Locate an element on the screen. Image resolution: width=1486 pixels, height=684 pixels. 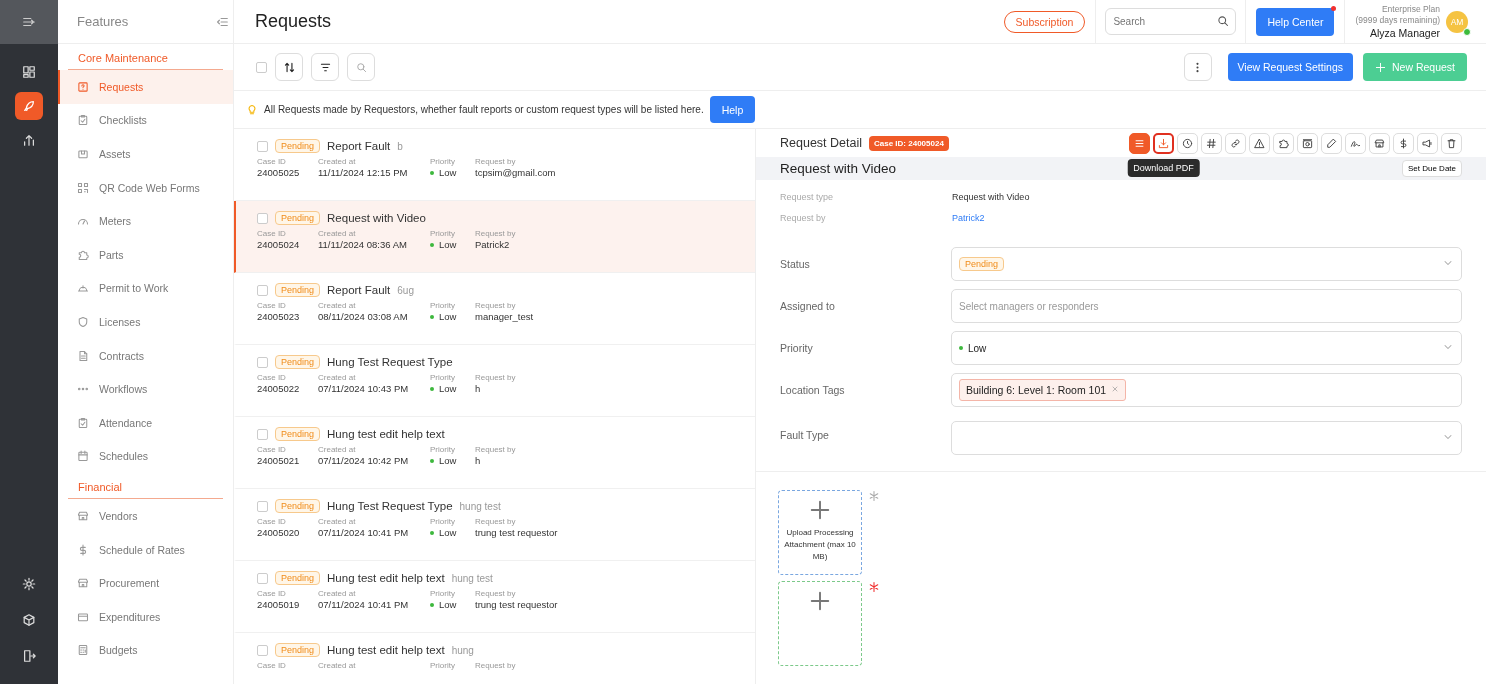
form-label: Status is located at coordinates (795, 264).